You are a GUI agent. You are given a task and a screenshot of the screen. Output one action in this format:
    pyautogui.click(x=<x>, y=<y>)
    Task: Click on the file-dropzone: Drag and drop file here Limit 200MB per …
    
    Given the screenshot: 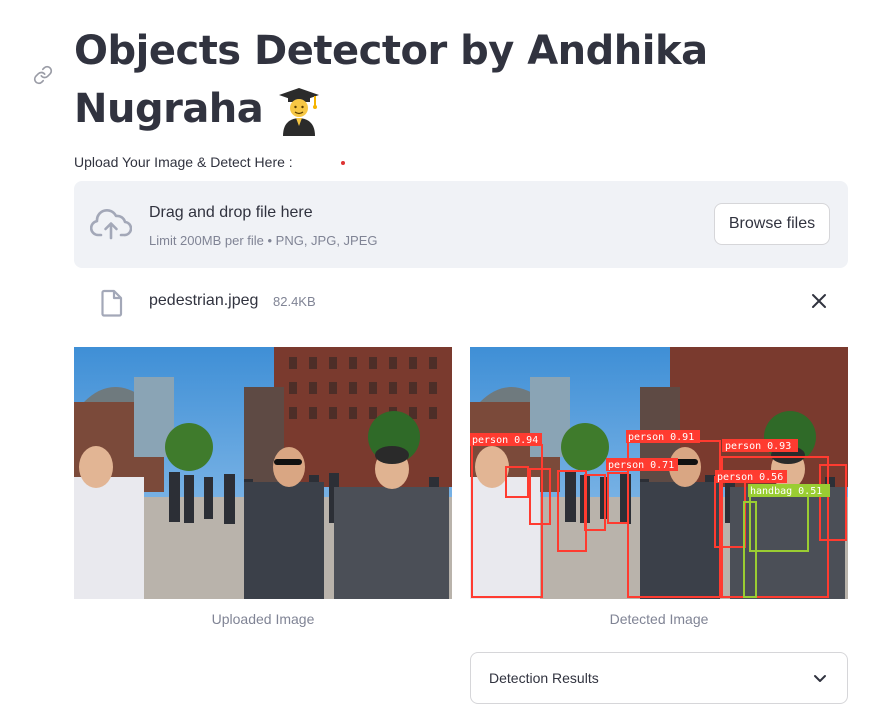 What is the action you would take?
    pyautogui.click(x=461, y=224)
    